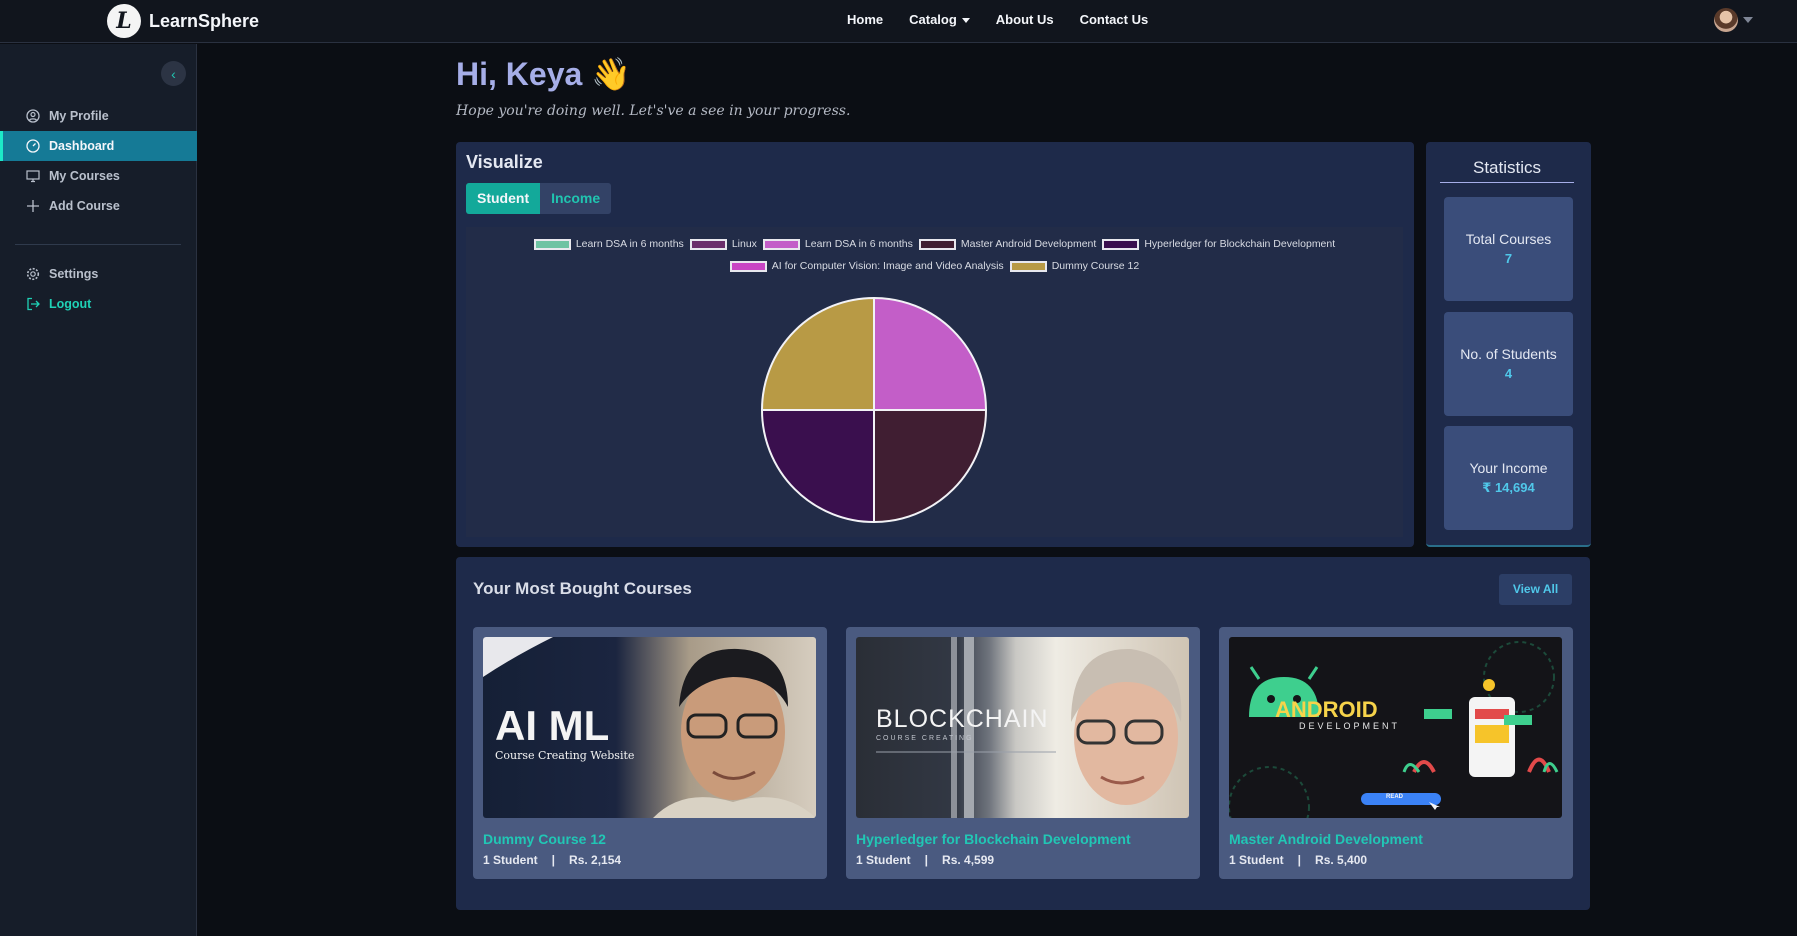 This screenshot has height=936, width=1797. I want to click on thumbnail-subtitle: Course Creating Website, so click(565, 755).